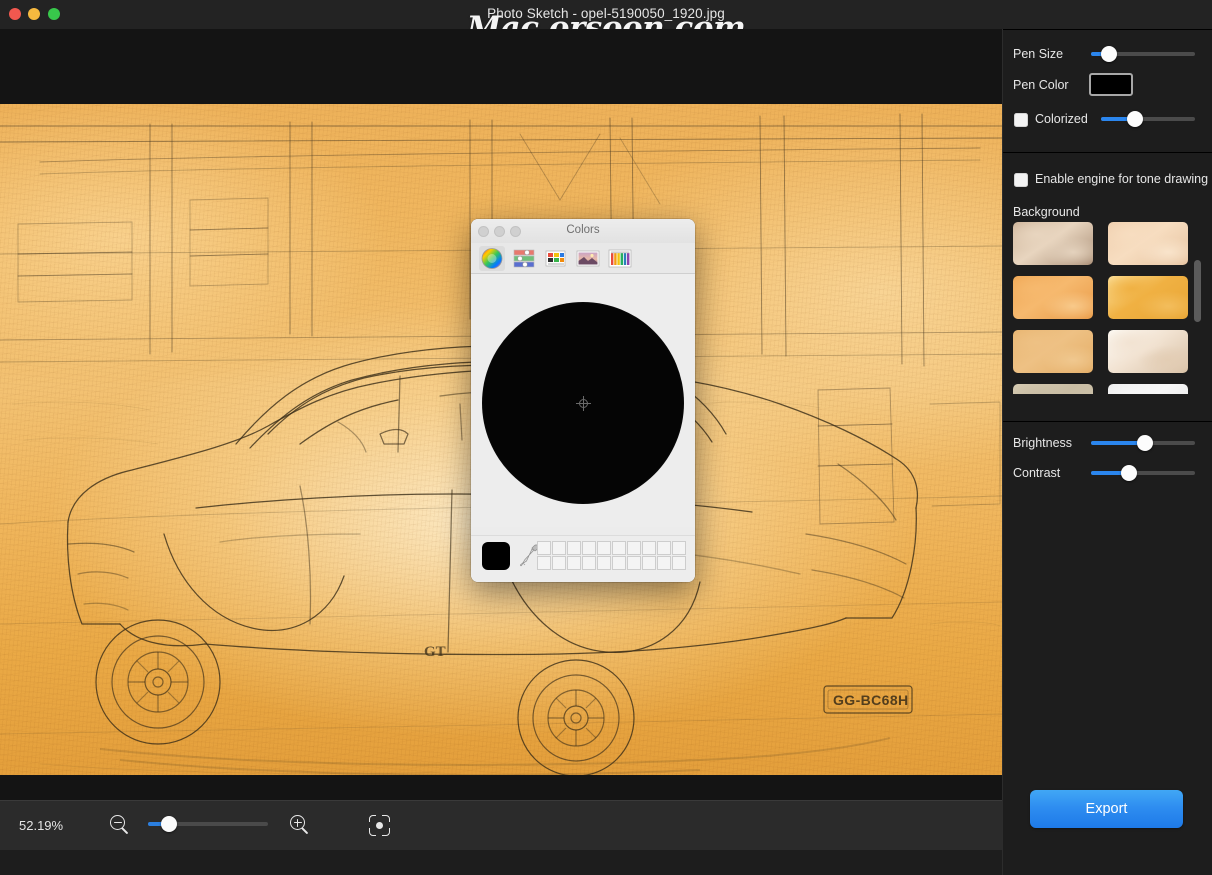 The image size is (1212, 875). I want to click on colorized-label: Colorized, so click(1061, 119).